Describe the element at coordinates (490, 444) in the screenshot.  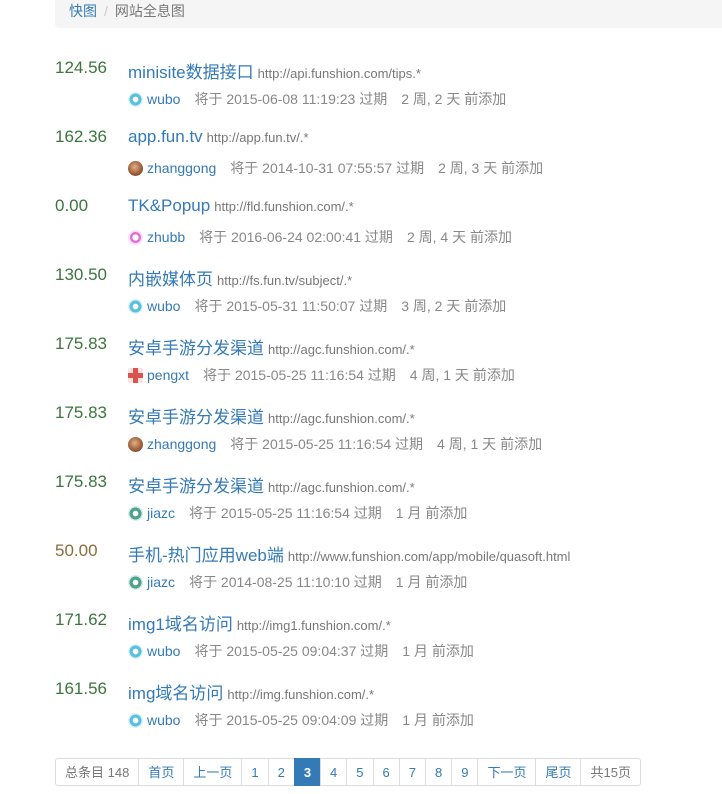
I see `added-text: 4 周, 1 天 前添加` at that location.